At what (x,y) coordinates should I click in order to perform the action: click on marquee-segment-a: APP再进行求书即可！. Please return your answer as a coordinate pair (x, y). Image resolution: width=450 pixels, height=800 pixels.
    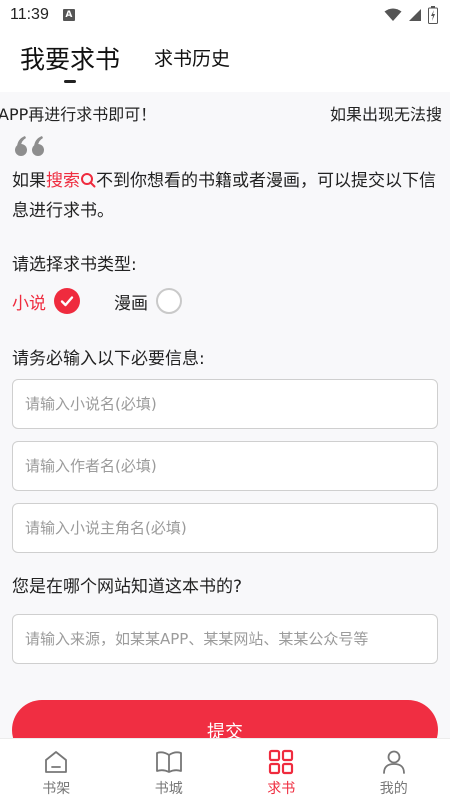
    Looking at the image, I should click on (78, 114).